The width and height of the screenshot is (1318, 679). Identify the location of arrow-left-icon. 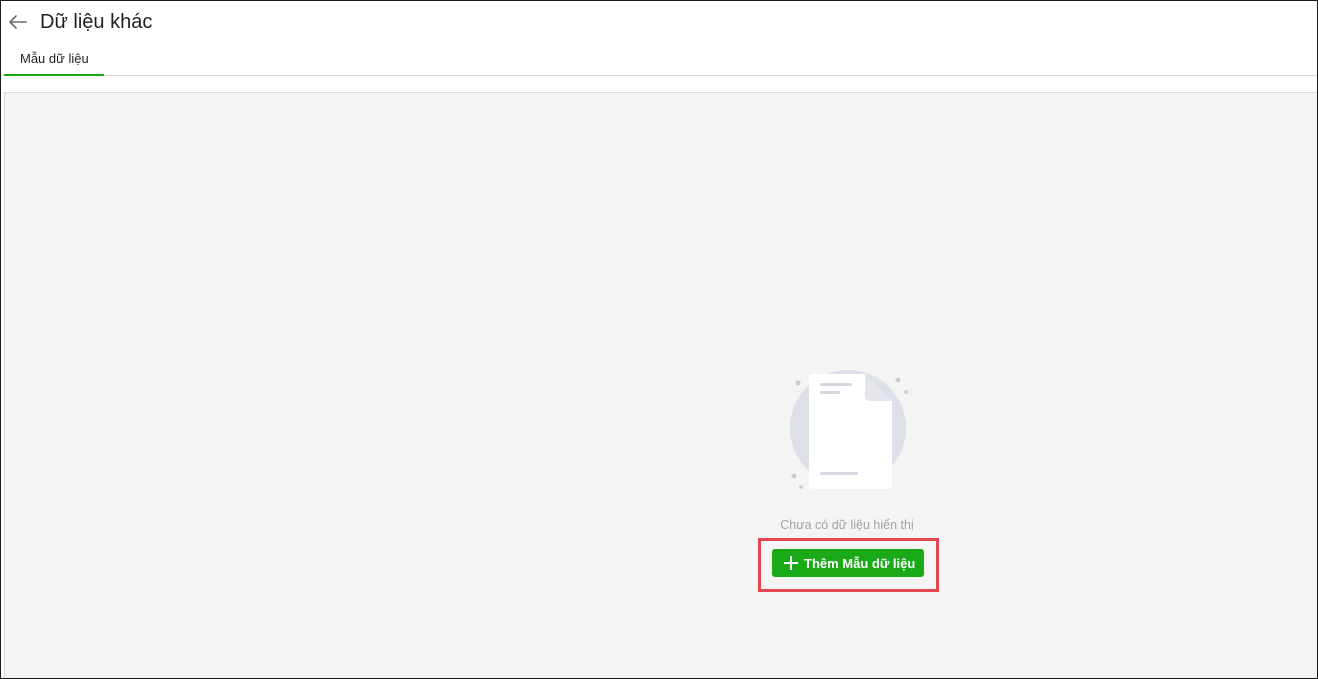
(18, 22).